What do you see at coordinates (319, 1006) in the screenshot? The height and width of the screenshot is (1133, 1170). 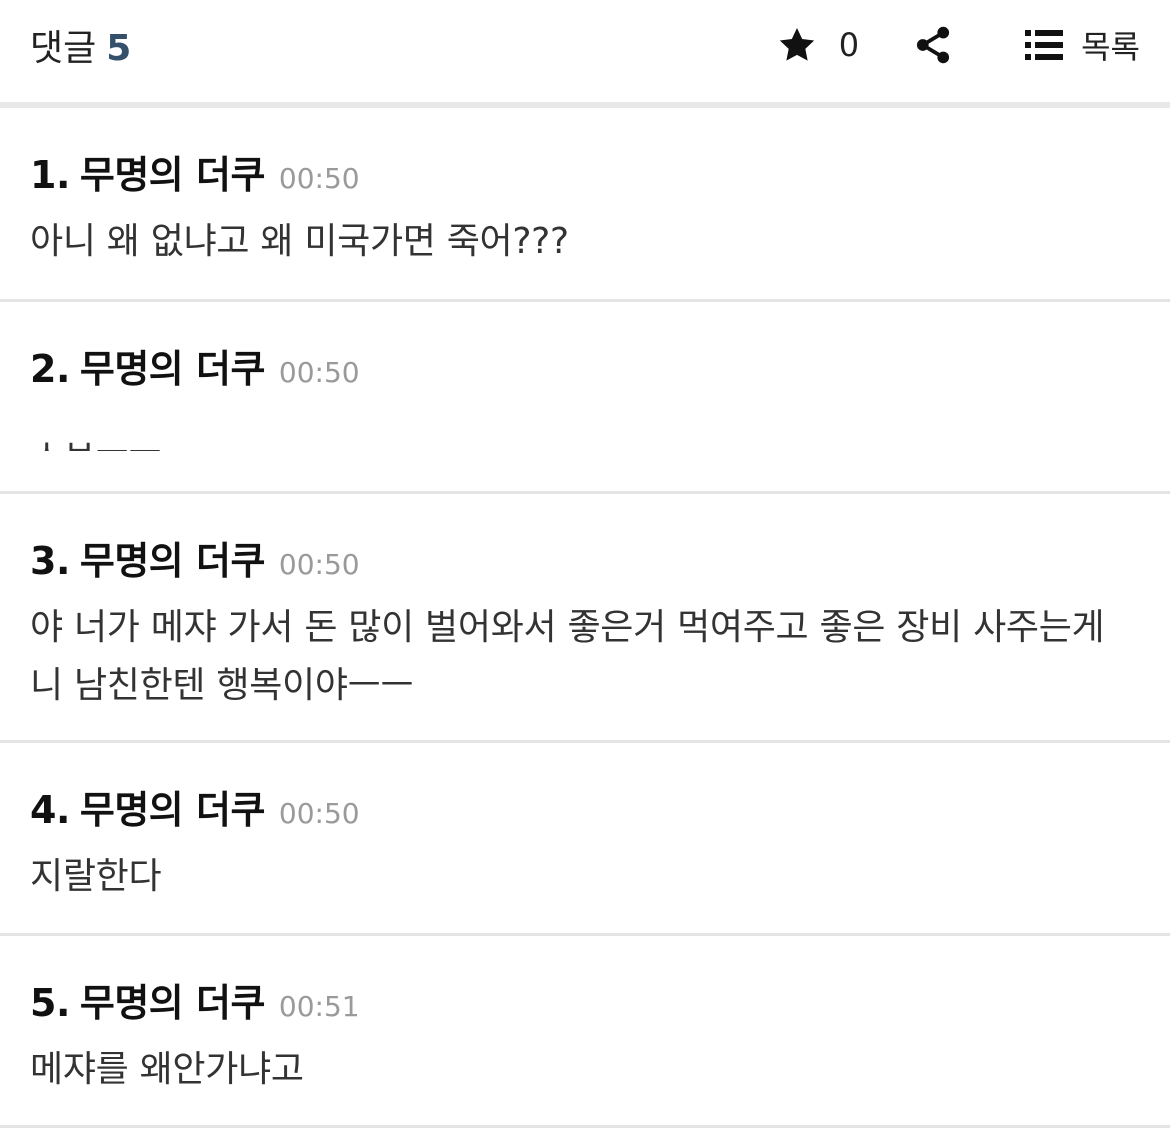 I see `comment-time: 00:51` at bounding box center [319, 1006].